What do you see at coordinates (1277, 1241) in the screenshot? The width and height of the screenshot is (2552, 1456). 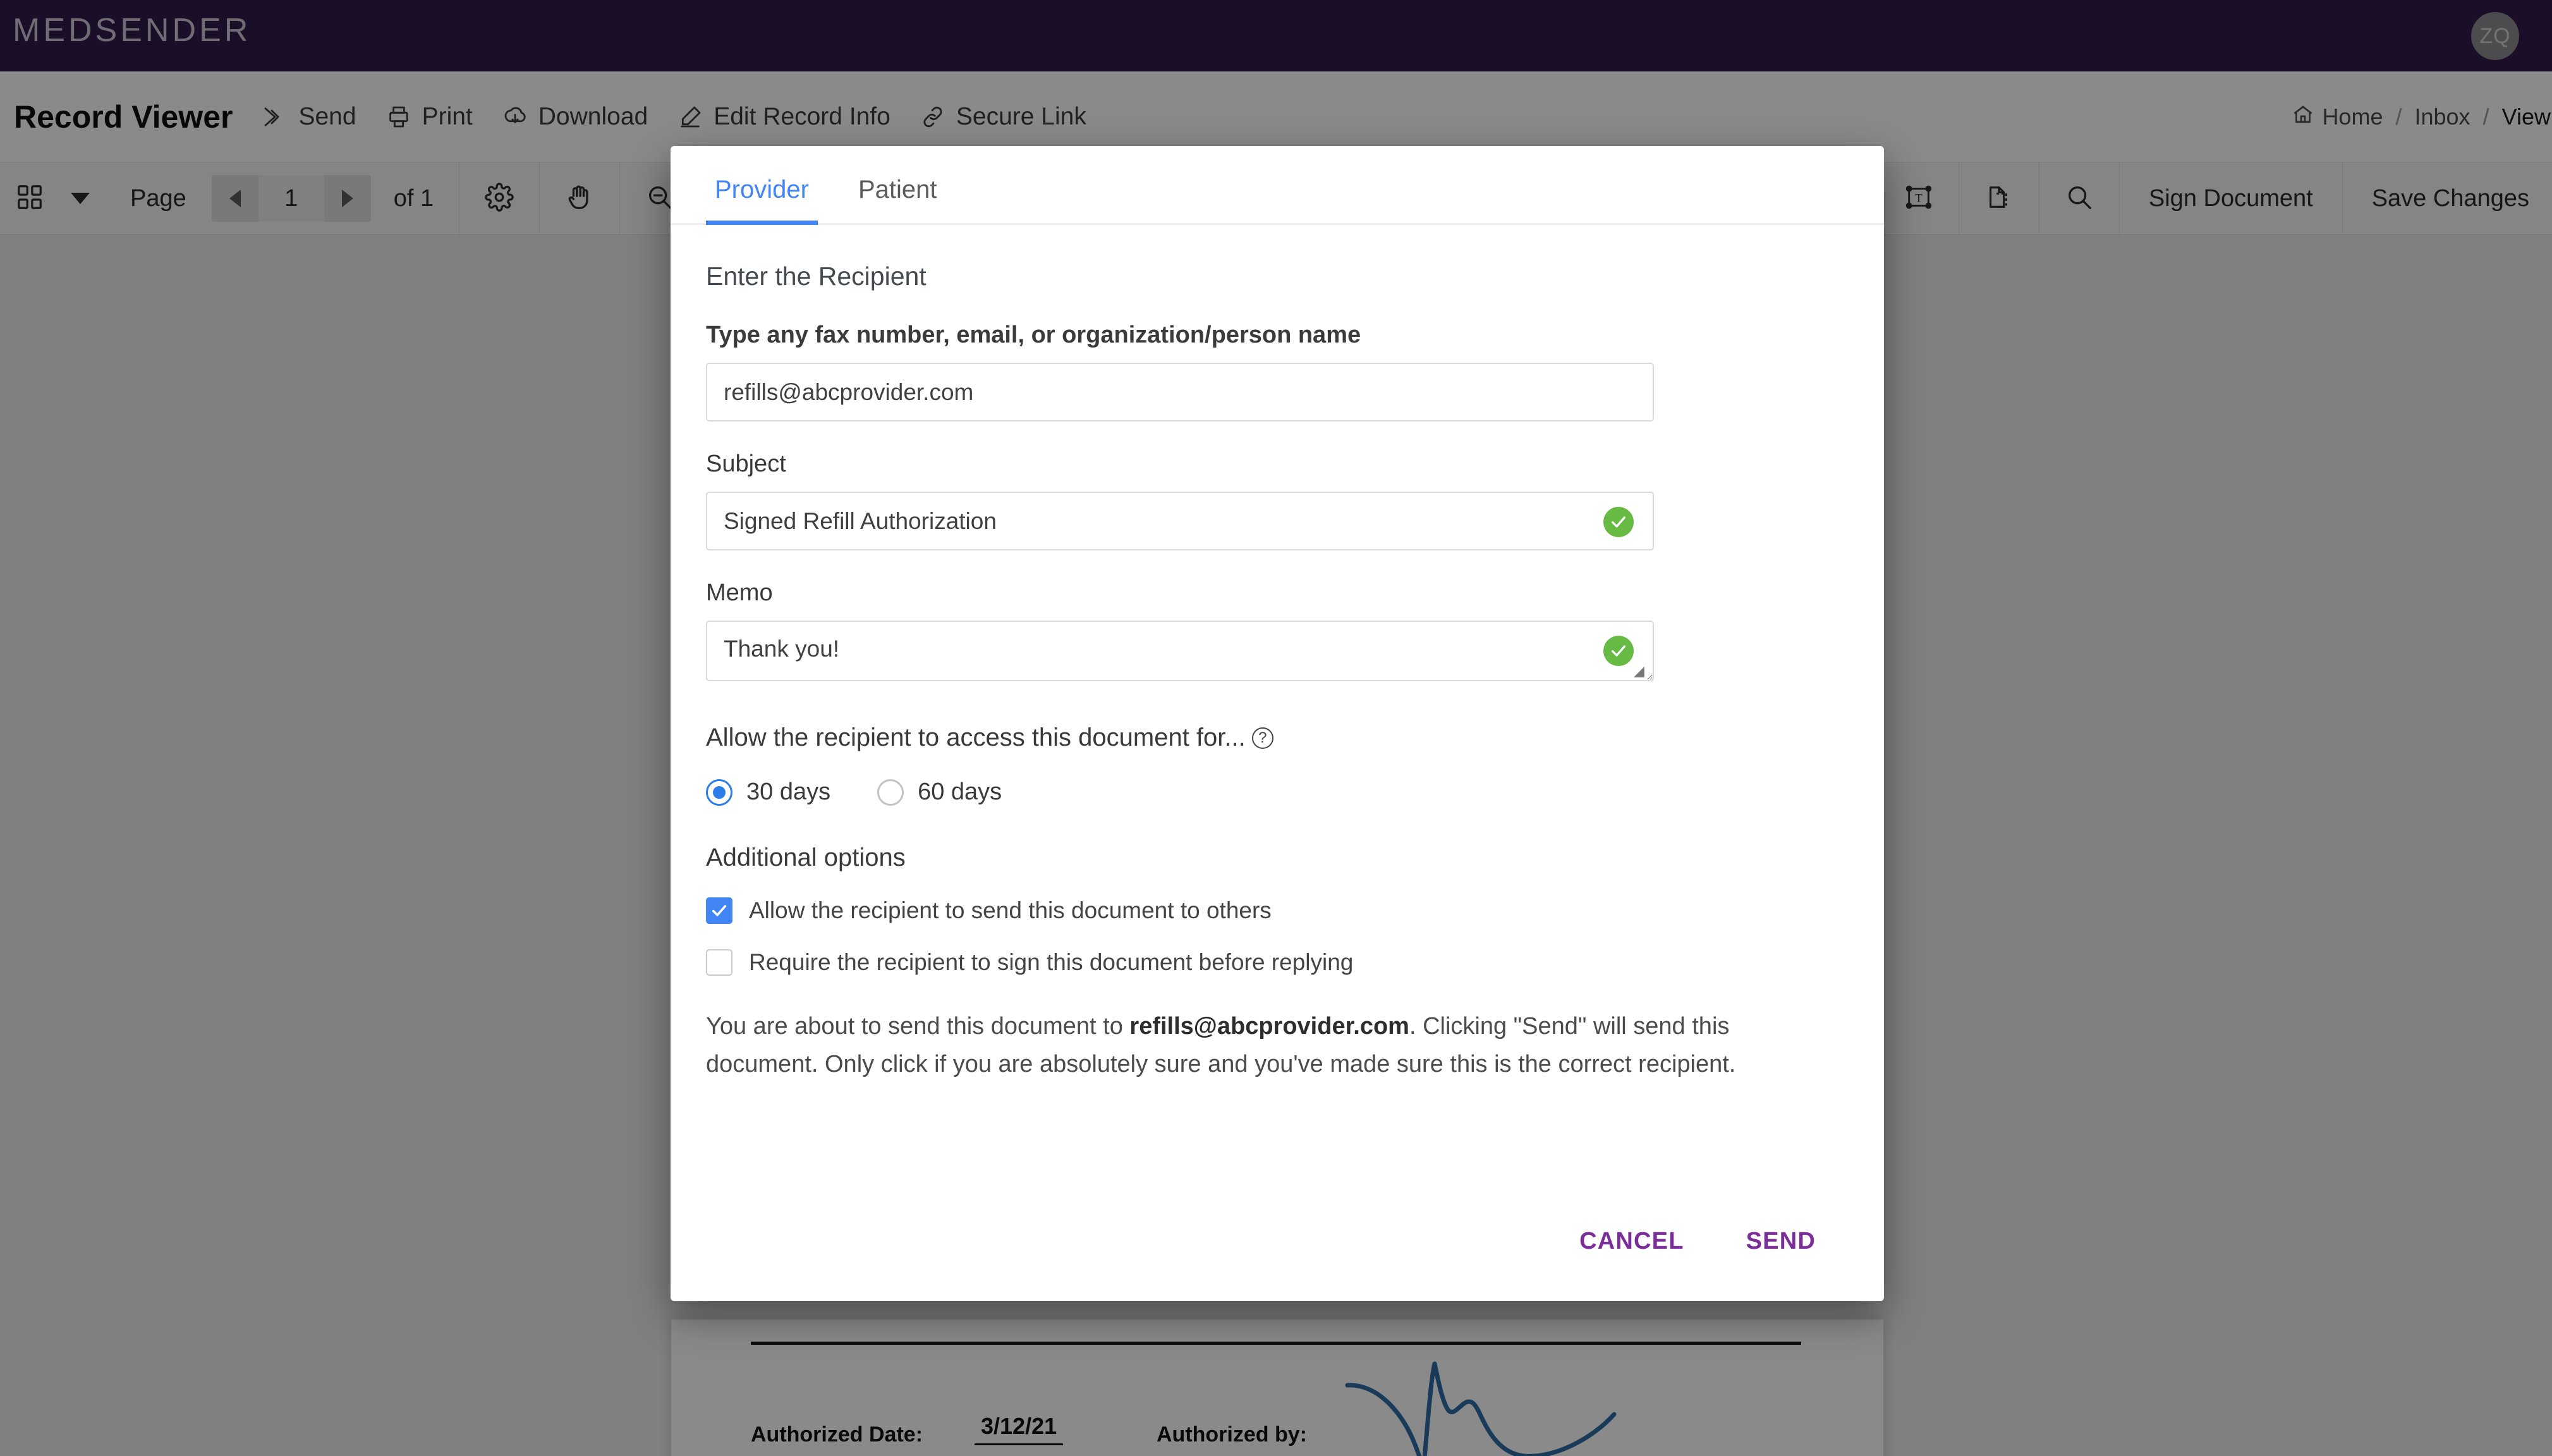 I see `modal-footer: CANCEL SEND` at bounding box center [1277, 1241].